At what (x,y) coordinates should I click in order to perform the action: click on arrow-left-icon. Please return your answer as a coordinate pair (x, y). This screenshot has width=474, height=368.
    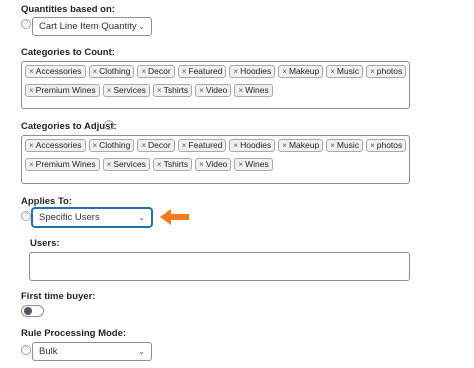
    Looking at the image, I should click on (174, 217).